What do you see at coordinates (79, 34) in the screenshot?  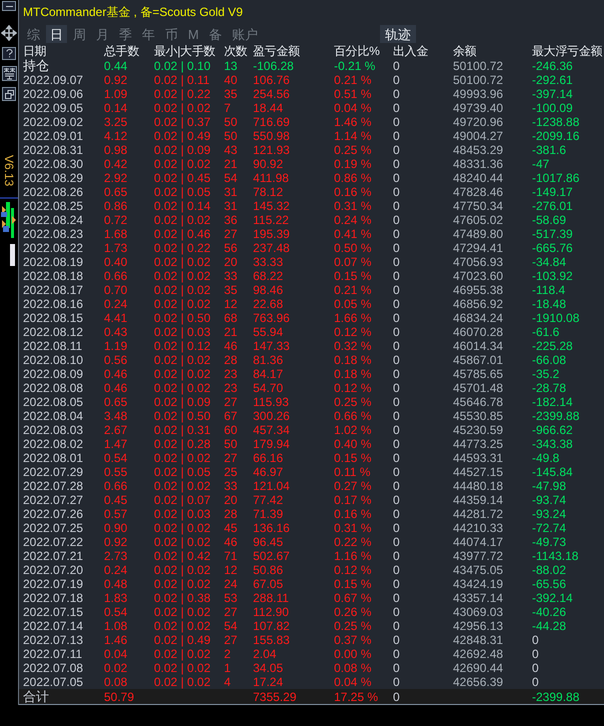 I see `period-tab: 周` at bounding box center [79, 34].